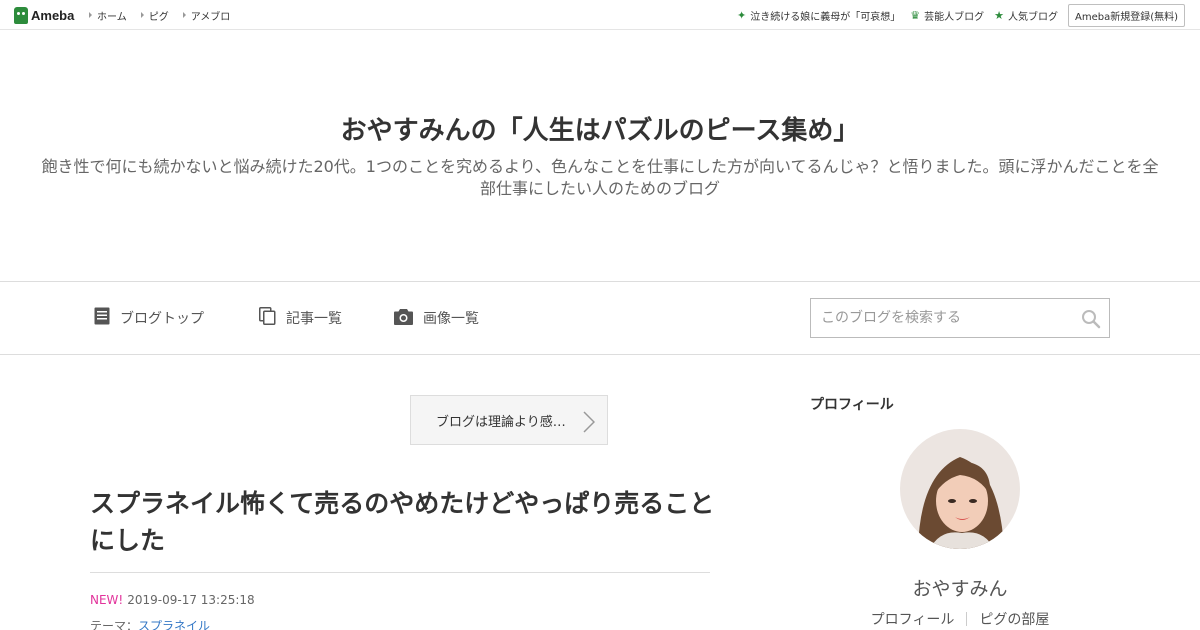 Image resolution: width=1200 pixels, height=630 pixels. I want to click on nav-home-link: ホーム, so click(108, 15).